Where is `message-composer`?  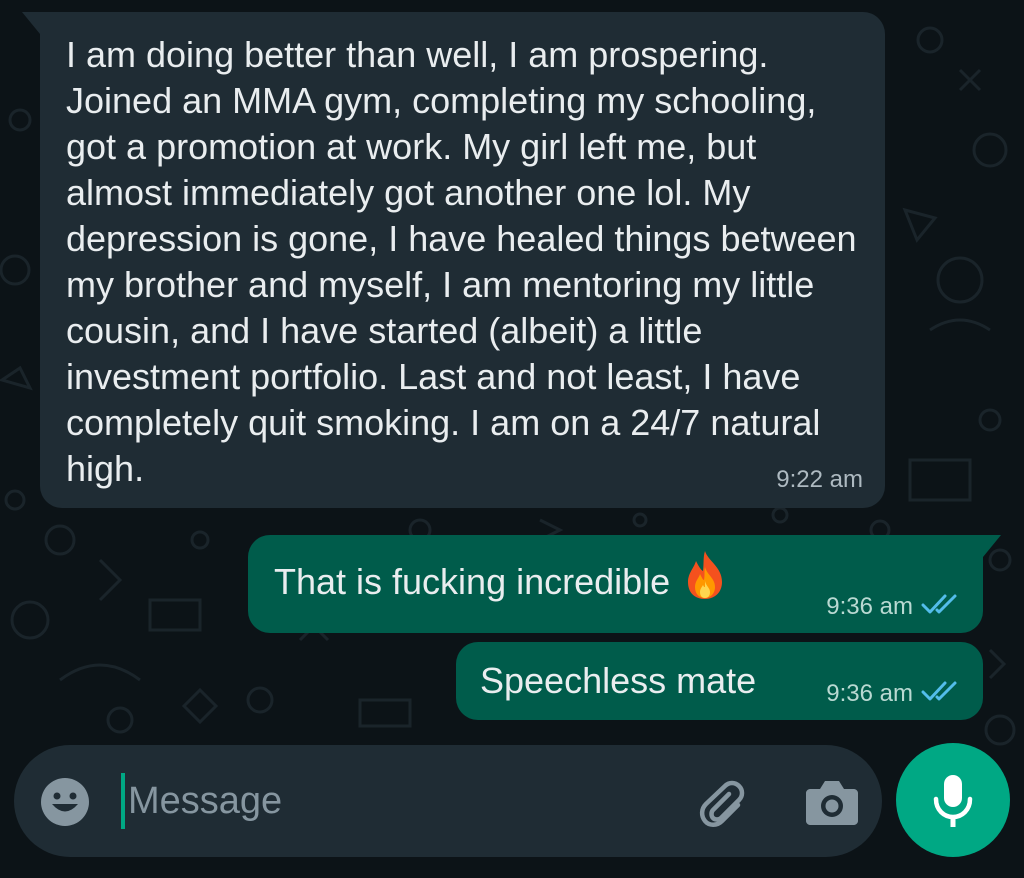 message-composer is located at coordinates (448, 801).